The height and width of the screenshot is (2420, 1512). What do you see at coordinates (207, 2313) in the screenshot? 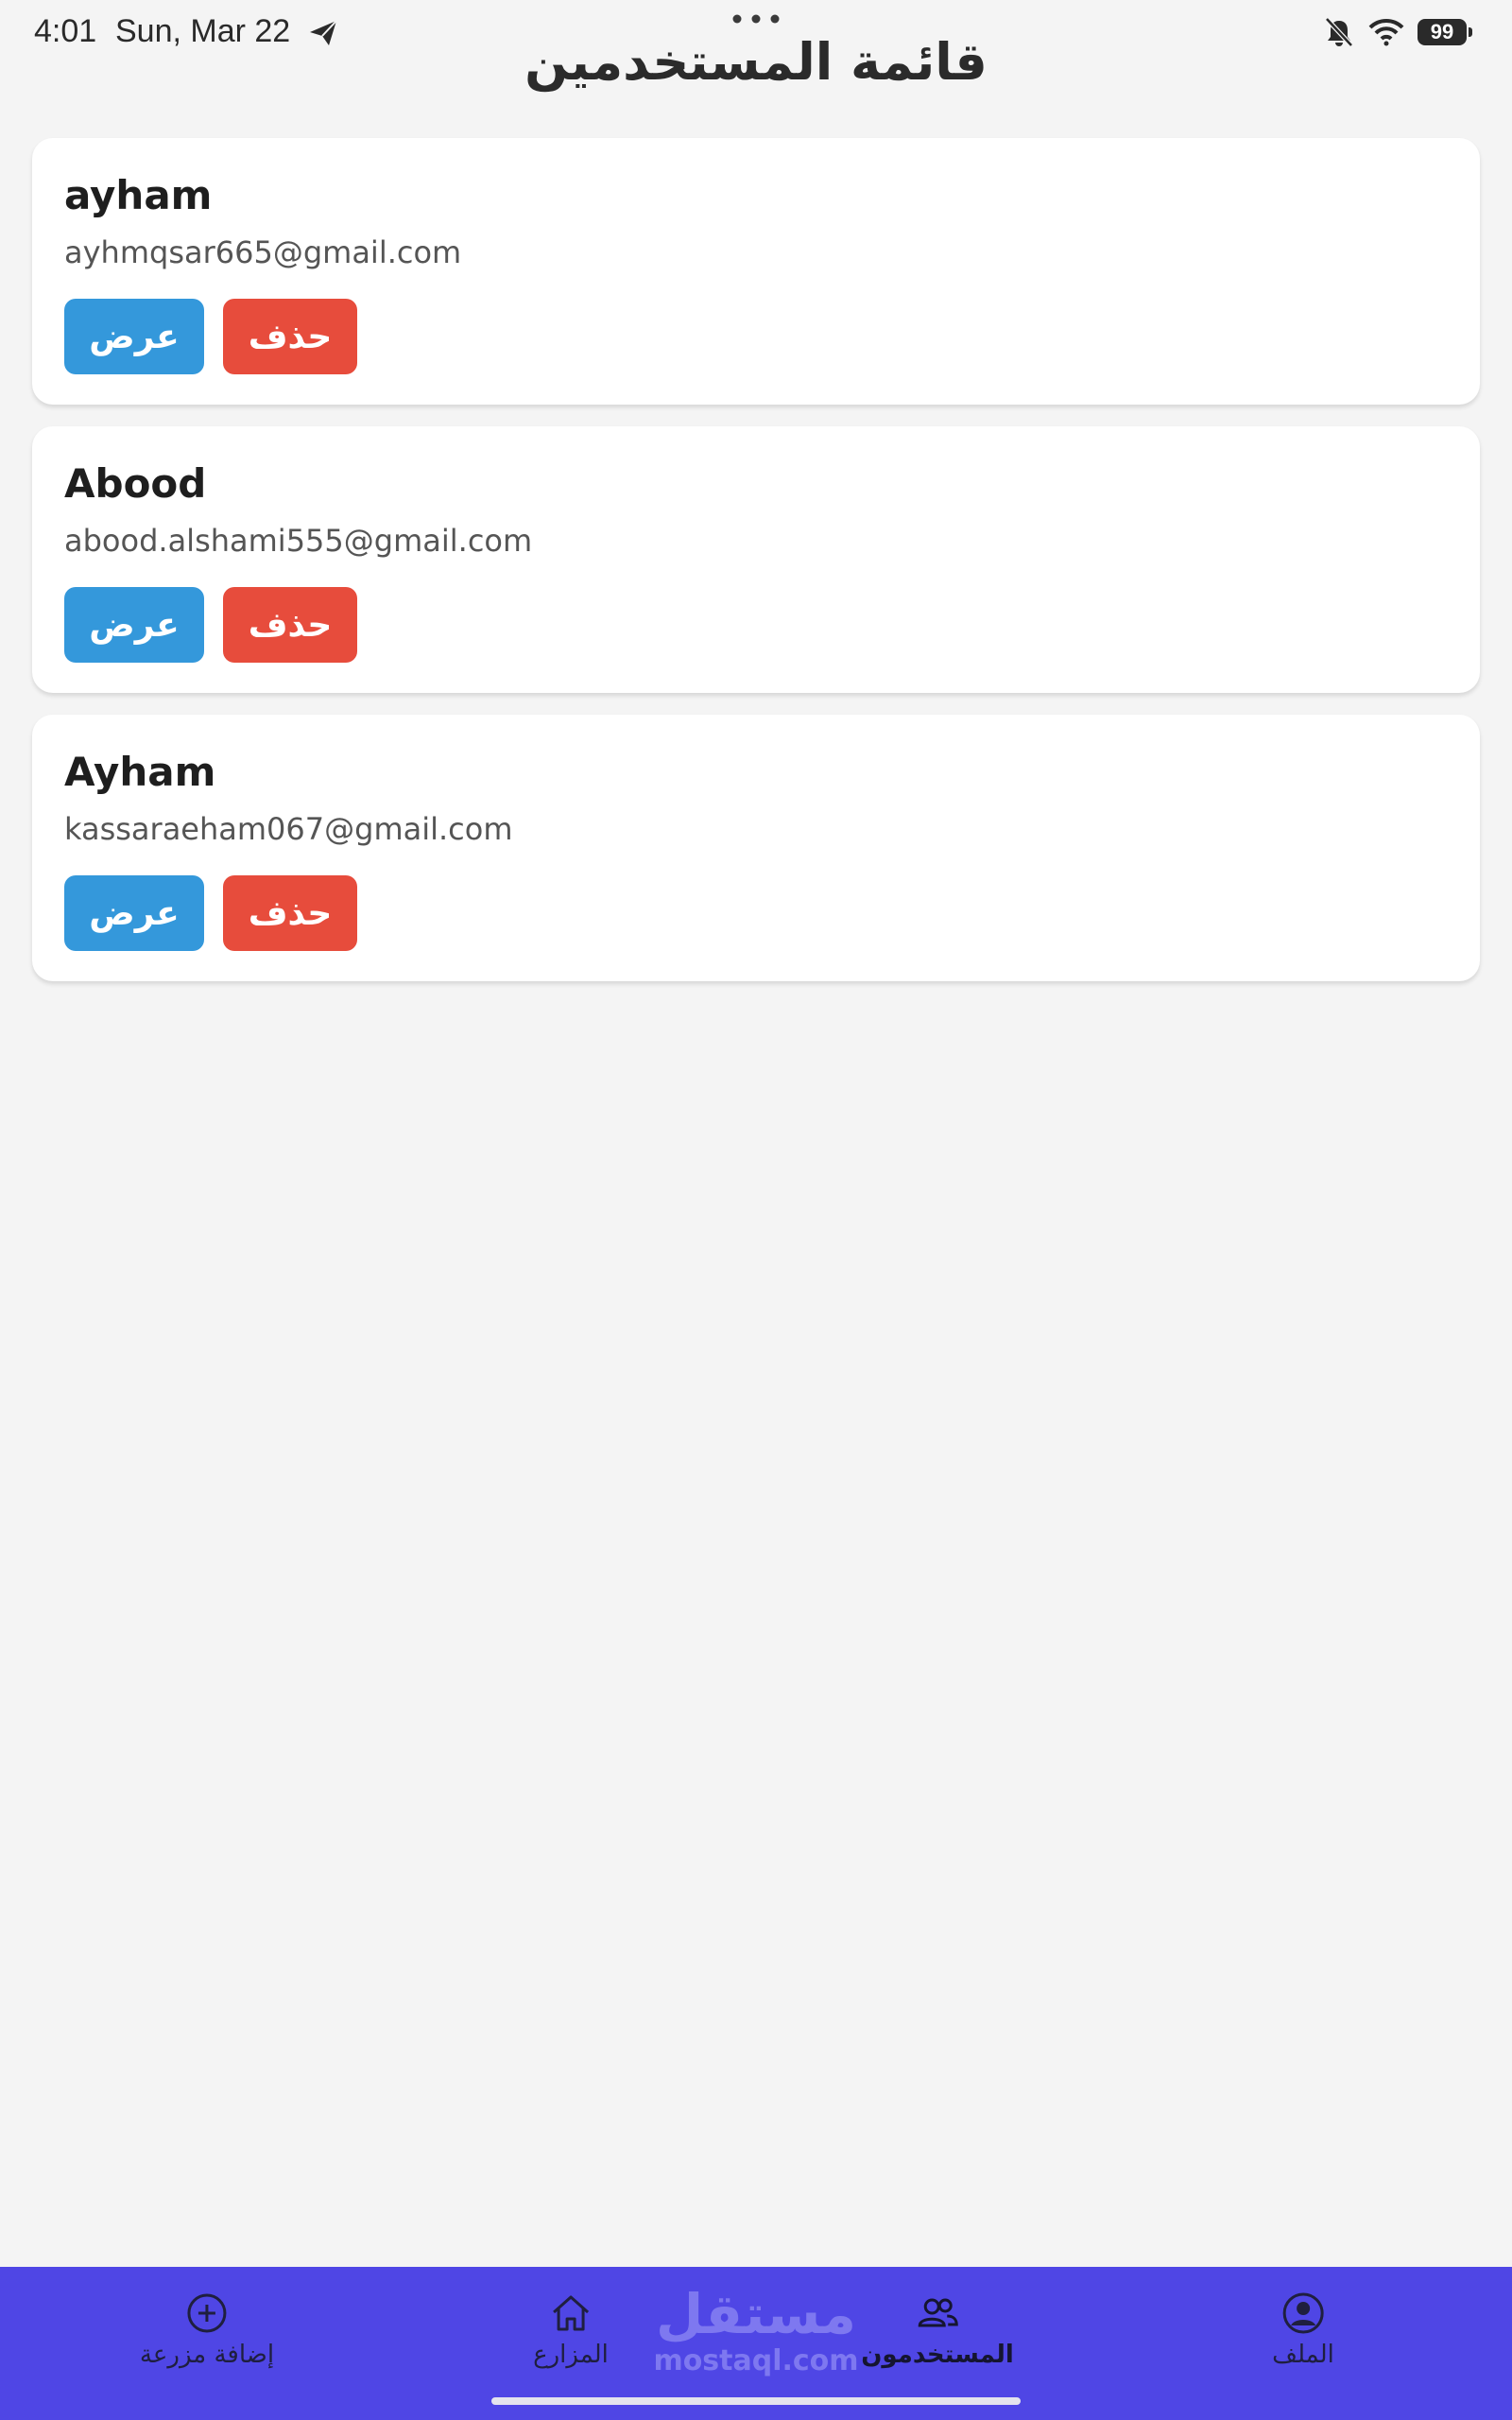
I see `plus-circle-icon` at bounding box center [207, 2313].